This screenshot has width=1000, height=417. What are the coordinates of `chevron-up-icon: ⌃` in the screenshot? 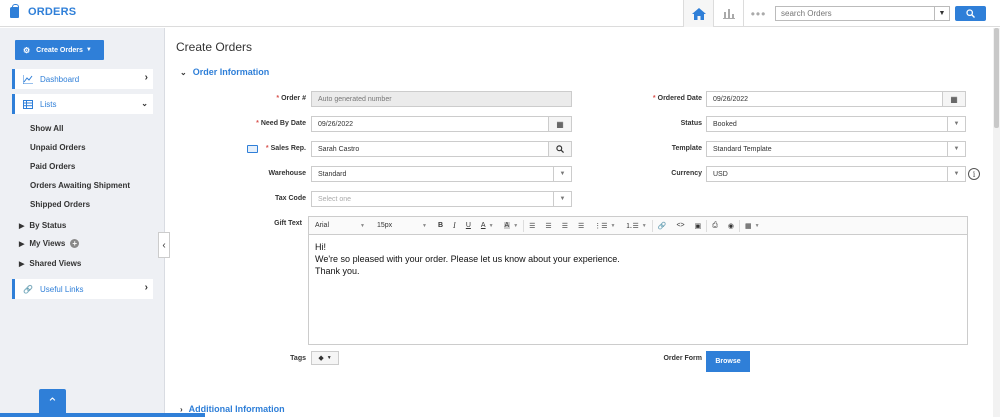 It's located at (52, 402).